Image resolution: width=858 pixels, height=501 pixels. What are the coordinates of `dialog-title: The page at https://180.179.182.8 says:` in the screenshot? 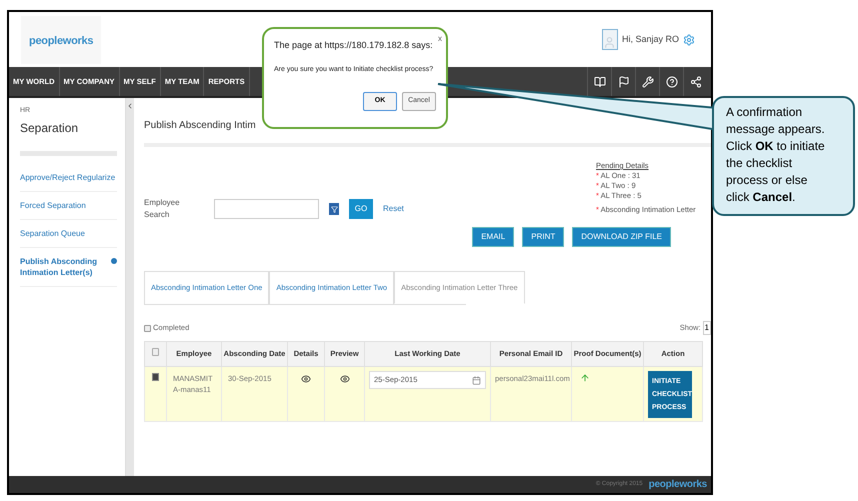 It's located at (353, 45).